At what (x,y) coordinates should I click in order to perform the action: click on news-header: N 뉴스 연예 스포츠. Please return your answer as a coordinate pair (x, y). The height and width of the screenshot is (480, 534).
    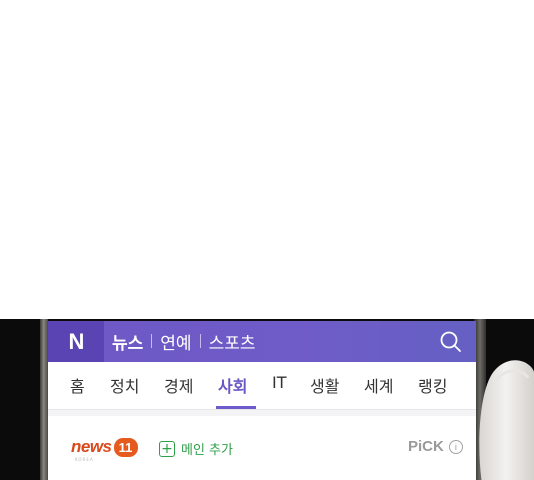
    Looking at the image, I should click on (262, 341).